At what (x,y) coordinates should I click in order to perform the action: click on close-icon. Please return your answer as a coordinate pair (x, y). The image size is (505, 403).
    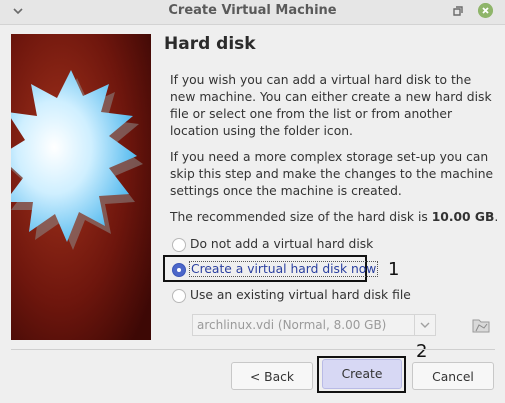
    Looking at the image, I should click on (485, 10).